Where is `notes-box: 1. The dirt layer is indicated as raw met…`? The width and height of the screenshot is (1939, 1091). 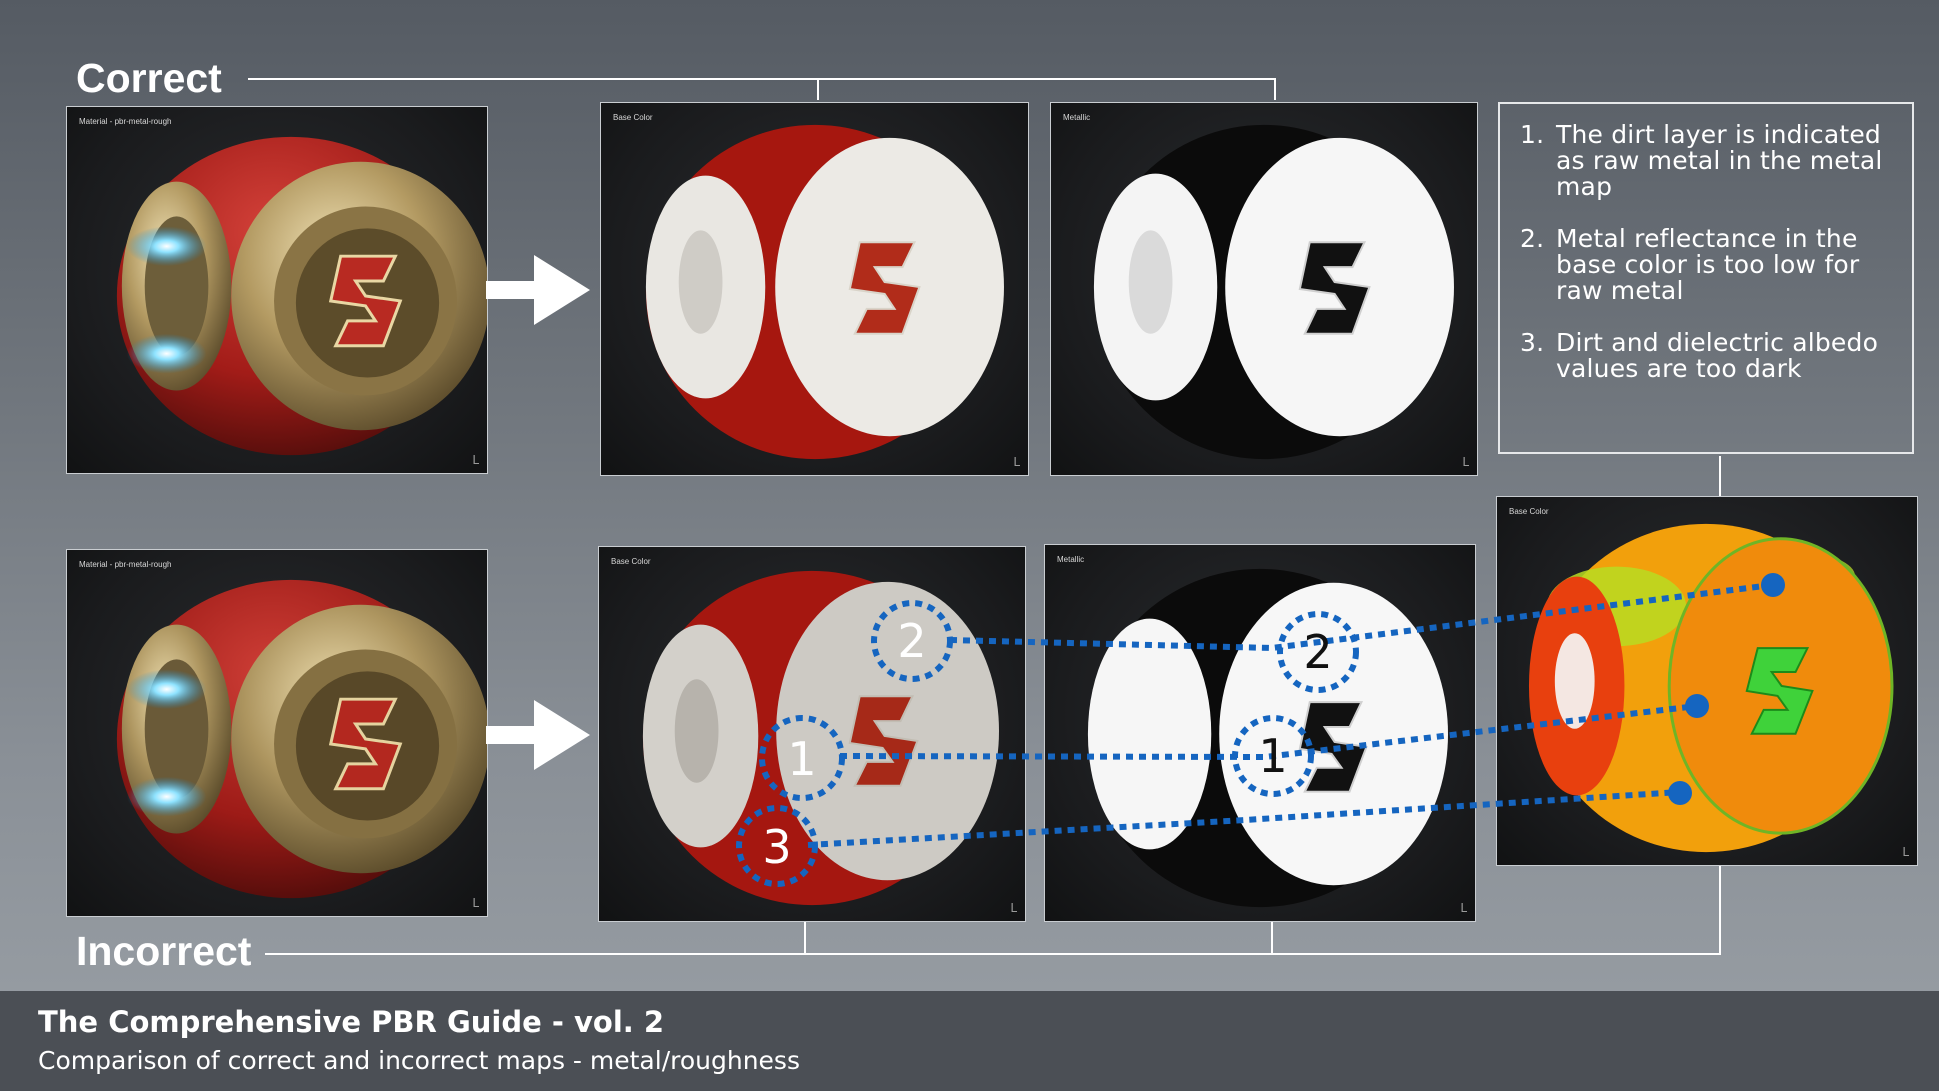
notes-box: 1. The dirt layer is indicated as raw met… is located at coordinates (1706, 278).